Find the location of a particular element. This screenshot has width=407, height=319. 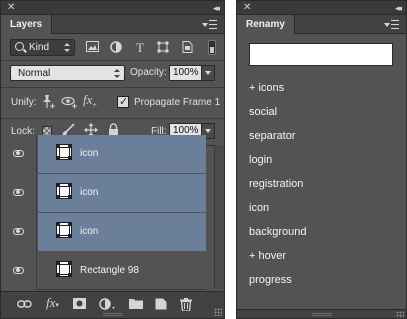

opacity-input: 100% is located at coordinates (185, 73).